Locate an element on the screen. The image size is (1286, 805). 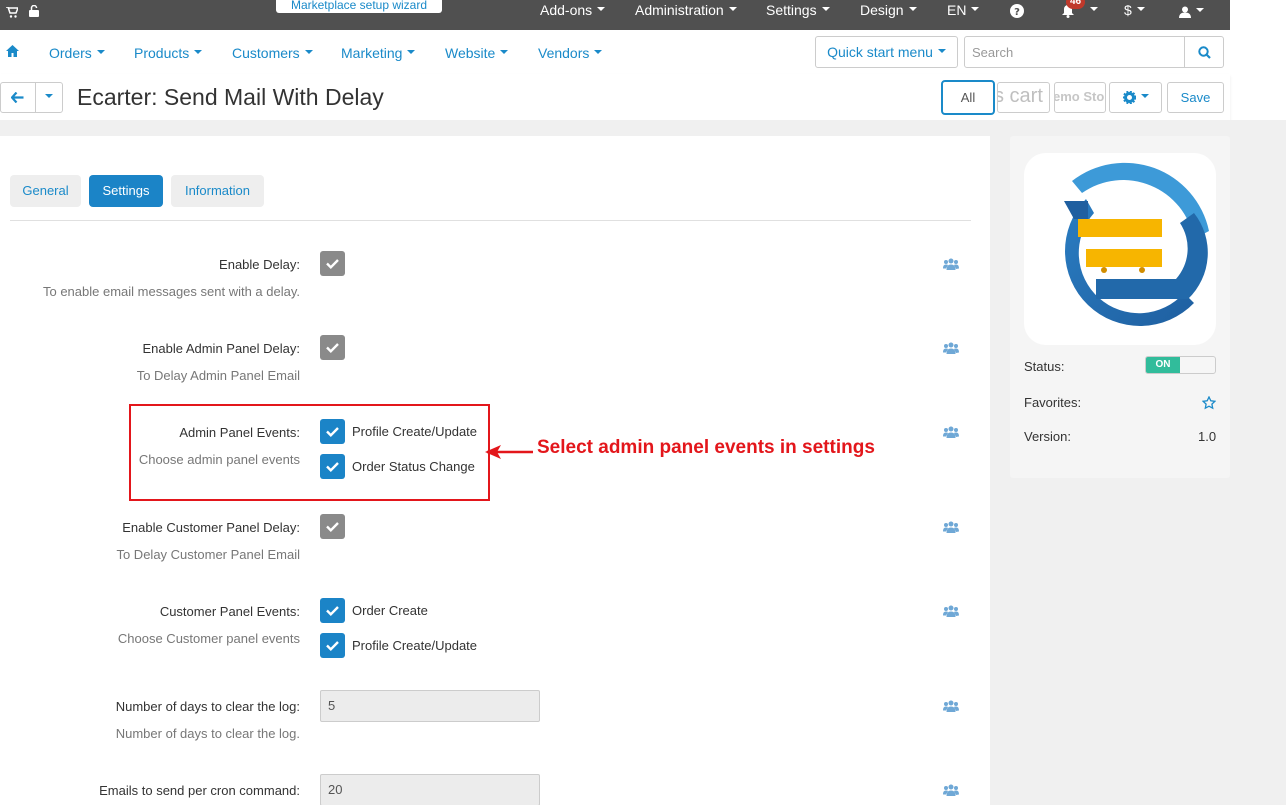
clear-log-days-label: Number of days to clear the log: is located at coordinates (207, 706).